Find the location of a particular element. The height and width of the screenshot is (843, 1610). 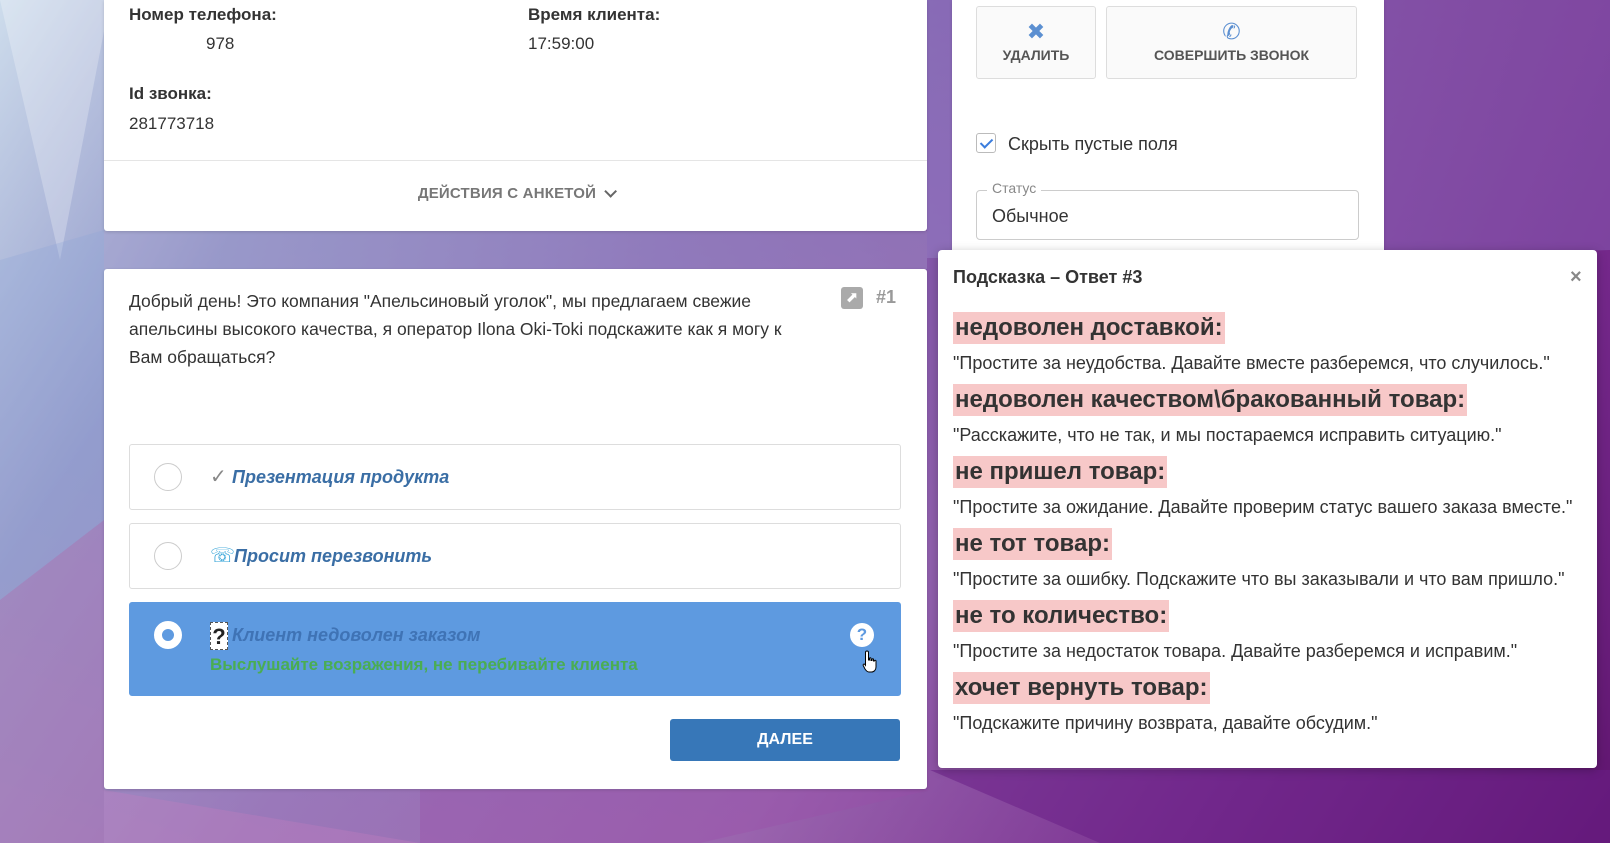

hint-objection: не то количество: is located at coordinates (1061, 616).